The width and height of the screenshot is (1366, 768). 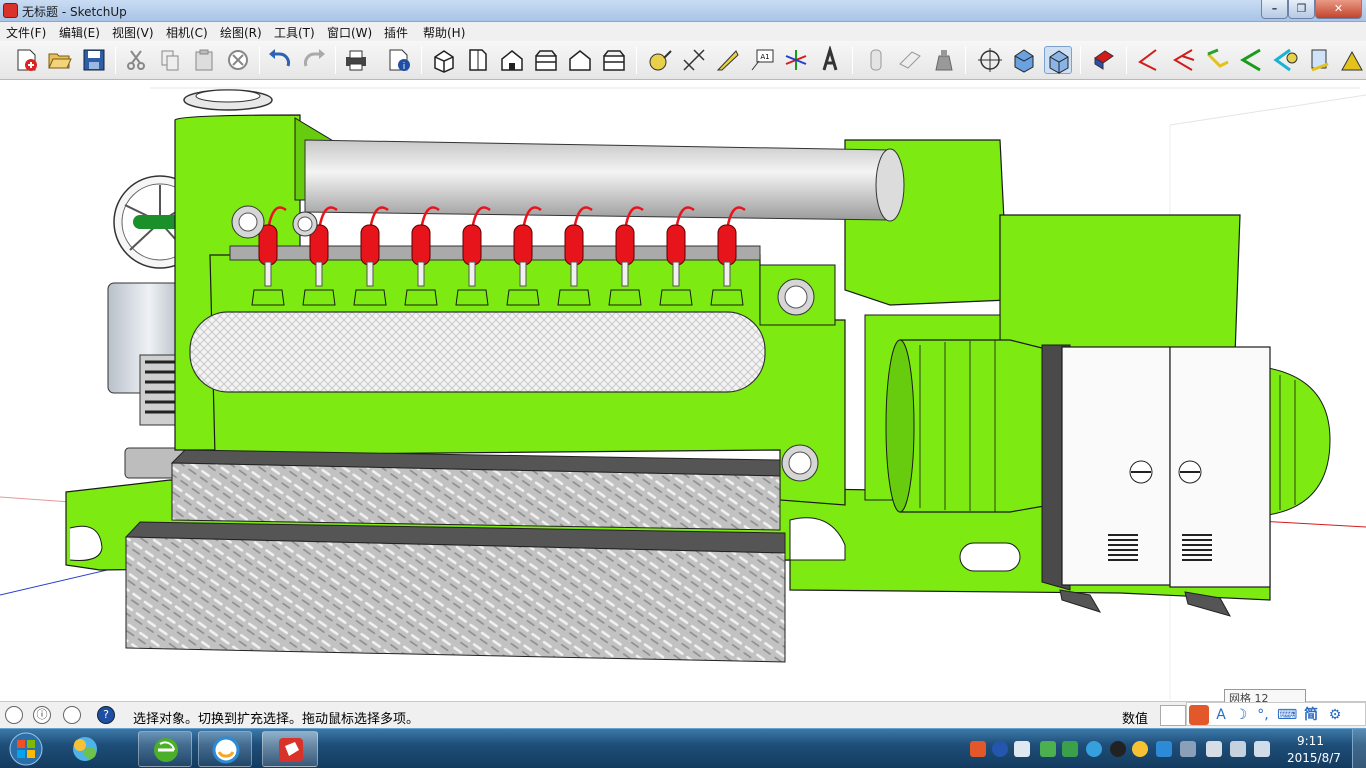 What do you see at coordinates (349, 32) in the screenshot?
I see `menu-window: 窗口(W)` at bounding box center [349, 32].